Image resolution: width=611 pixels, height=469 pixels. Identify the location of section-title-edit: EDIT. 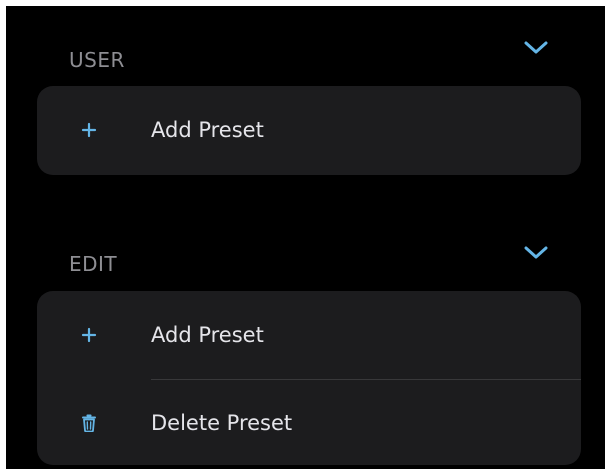
(93, 264).